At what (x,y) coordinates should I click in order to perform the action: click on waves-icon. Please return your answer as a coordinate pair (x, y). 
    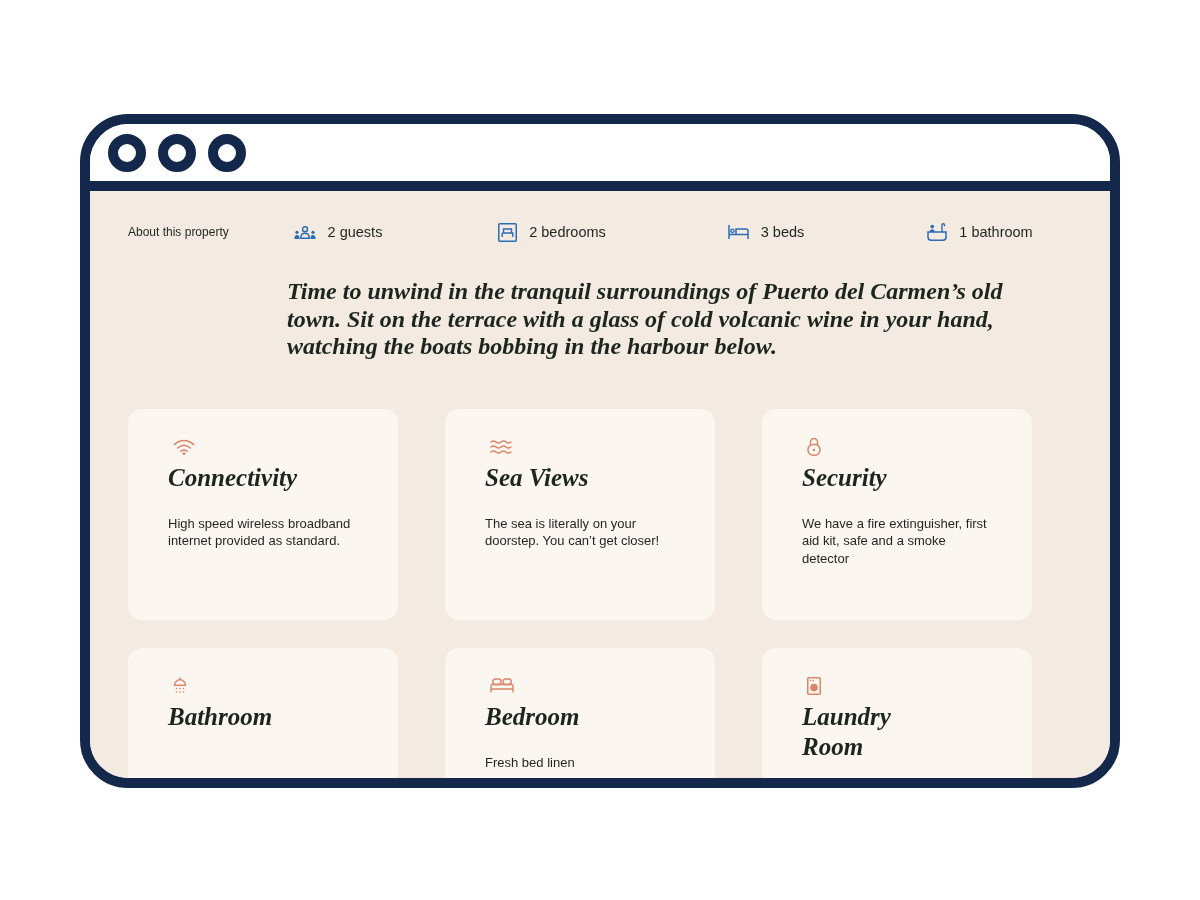
    Looking at the image, I should click on (501, 446).